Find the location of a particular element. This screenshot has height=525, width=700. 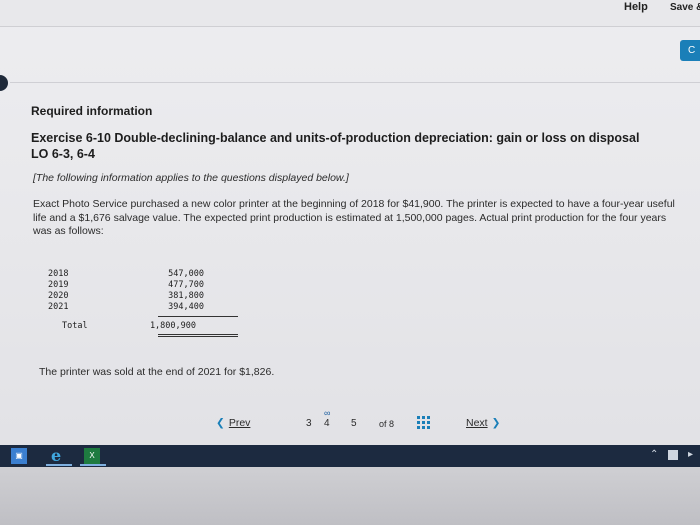

table-row: 2021 394,400 is located at coordinates (122, 307).